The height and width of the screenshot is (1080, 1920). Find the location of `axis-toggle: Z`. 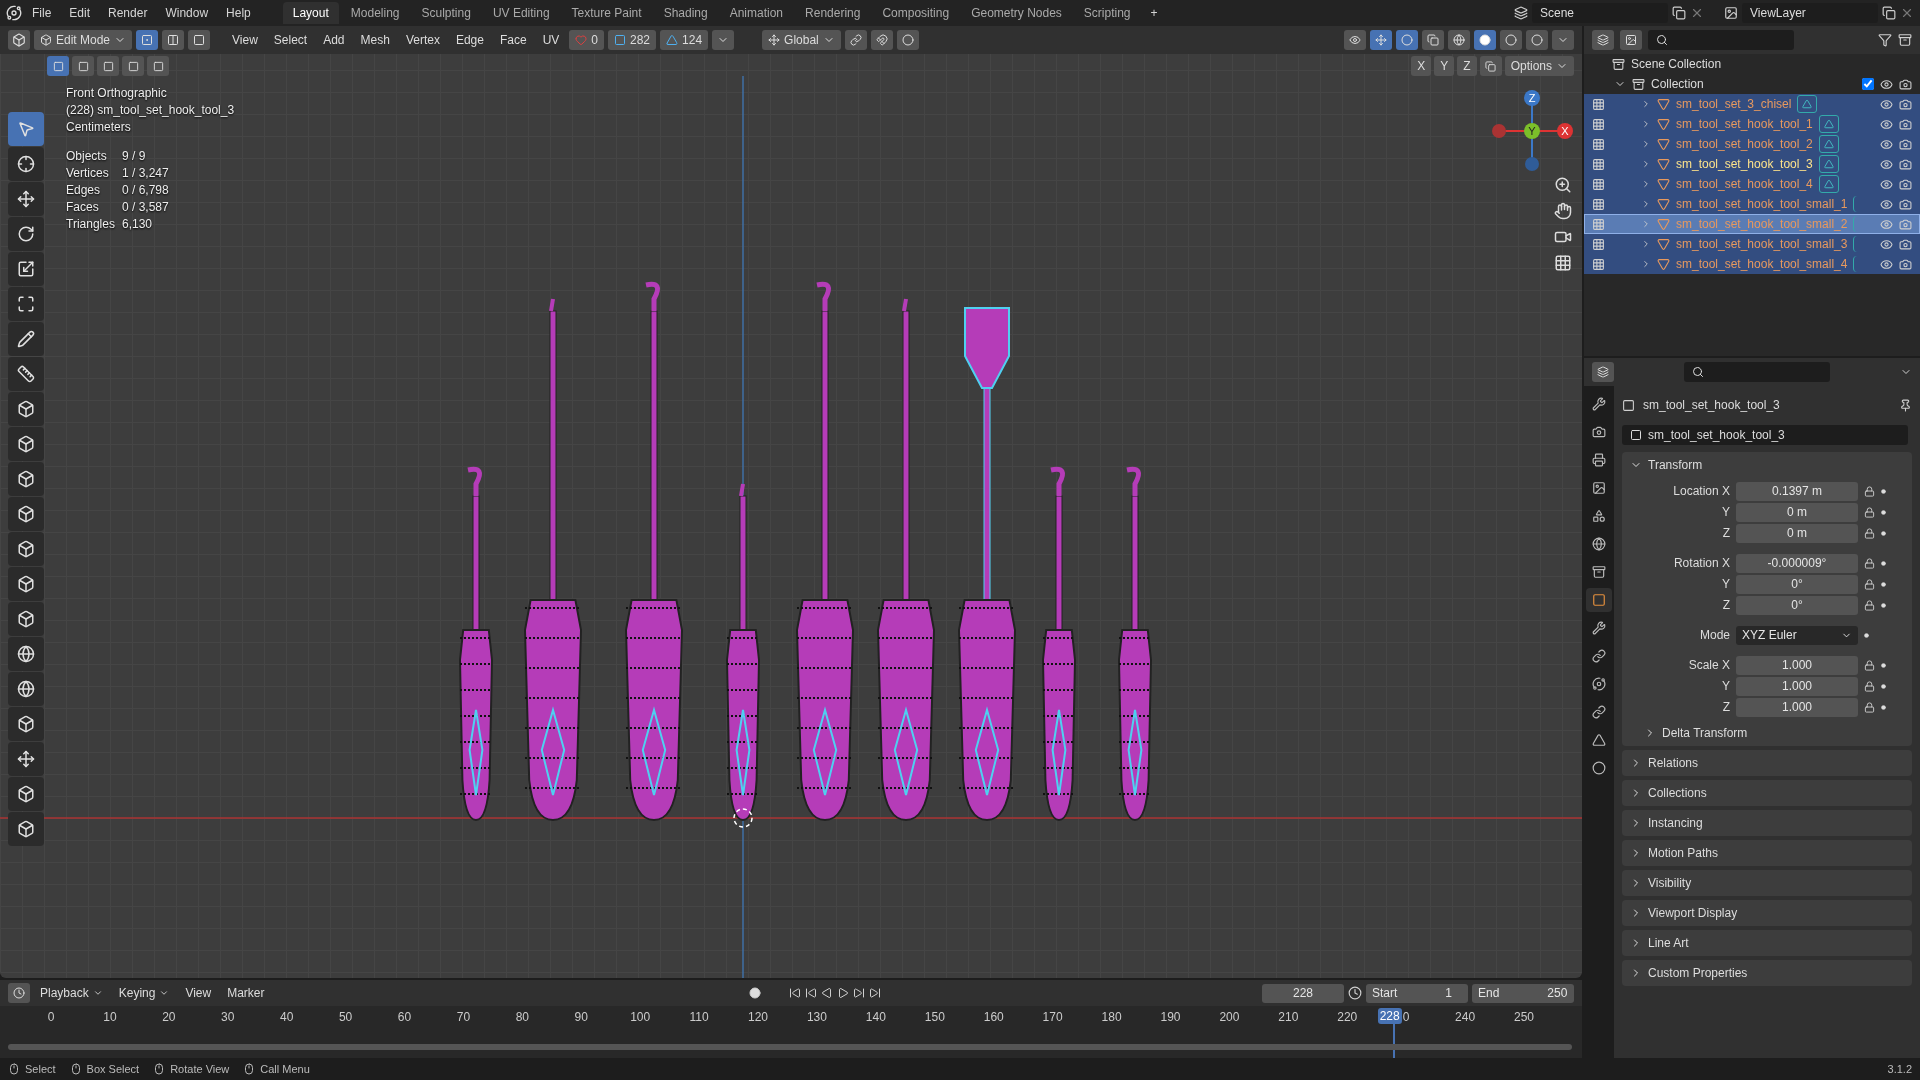

axis-toggle: Z is located at coordinates (1467, 66).